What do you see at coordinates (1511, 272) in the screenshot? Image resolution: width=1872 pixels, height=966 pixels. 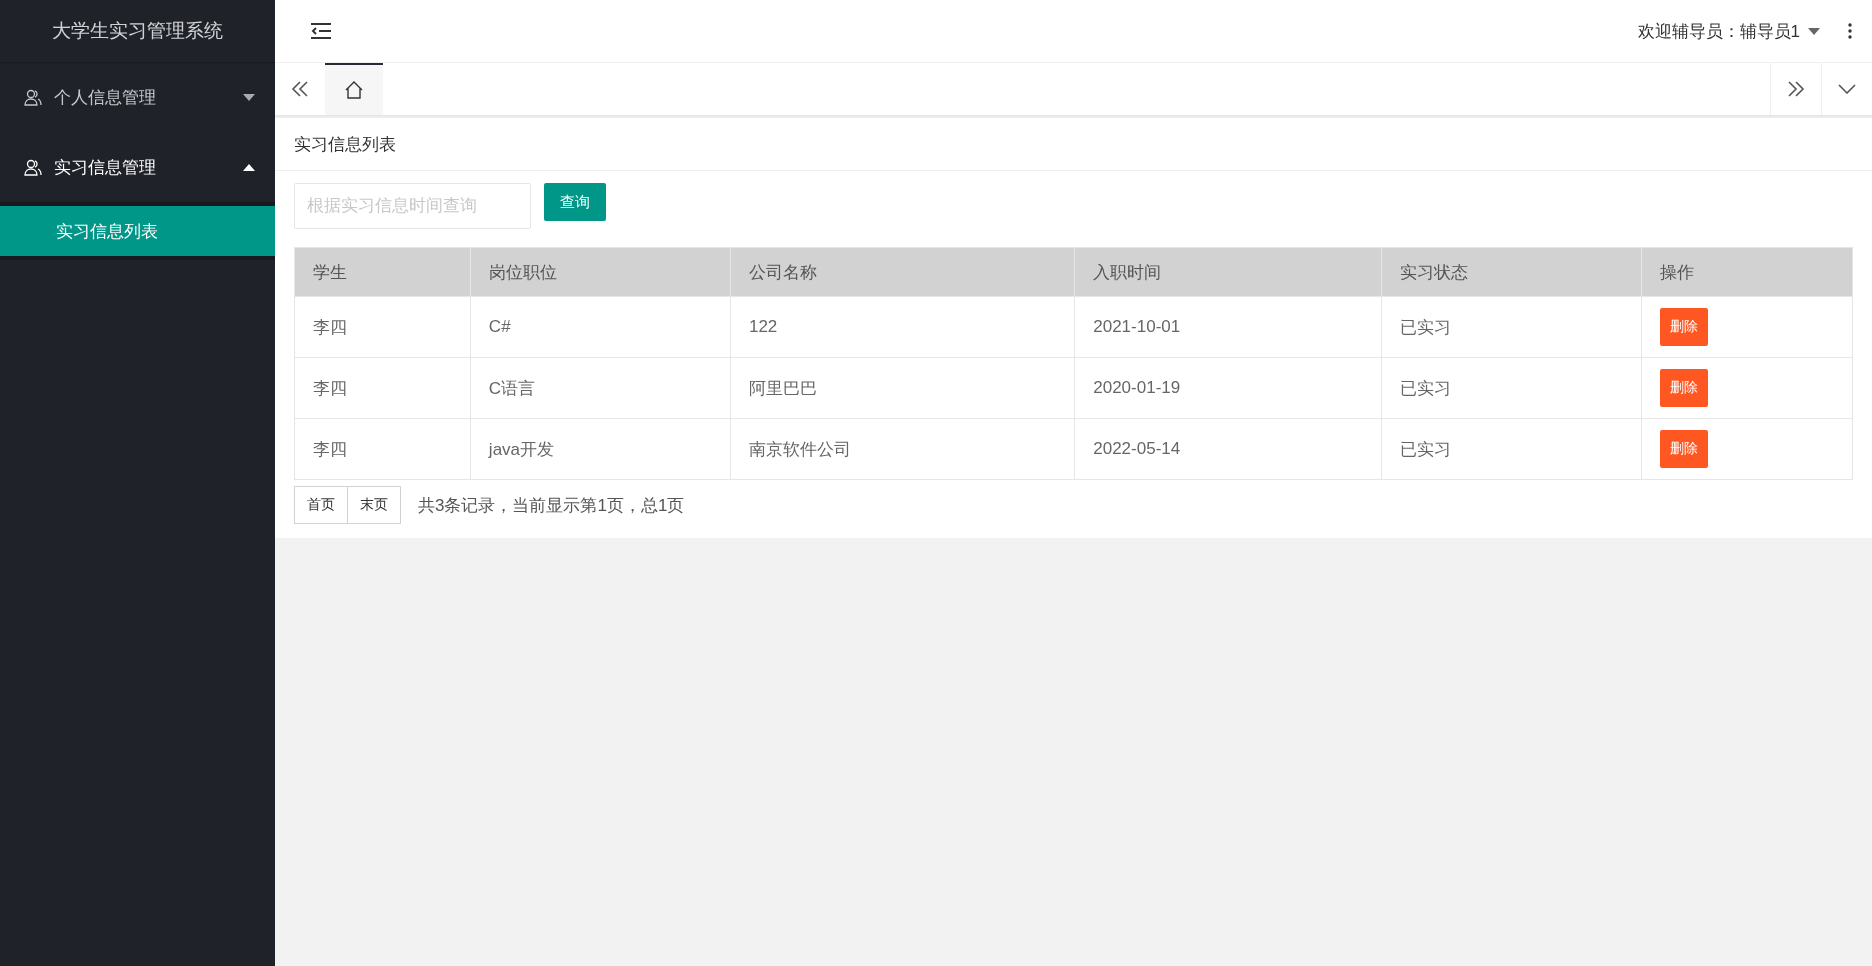 I see `column-header: 实习状态` at bounding box center [1511, 272].